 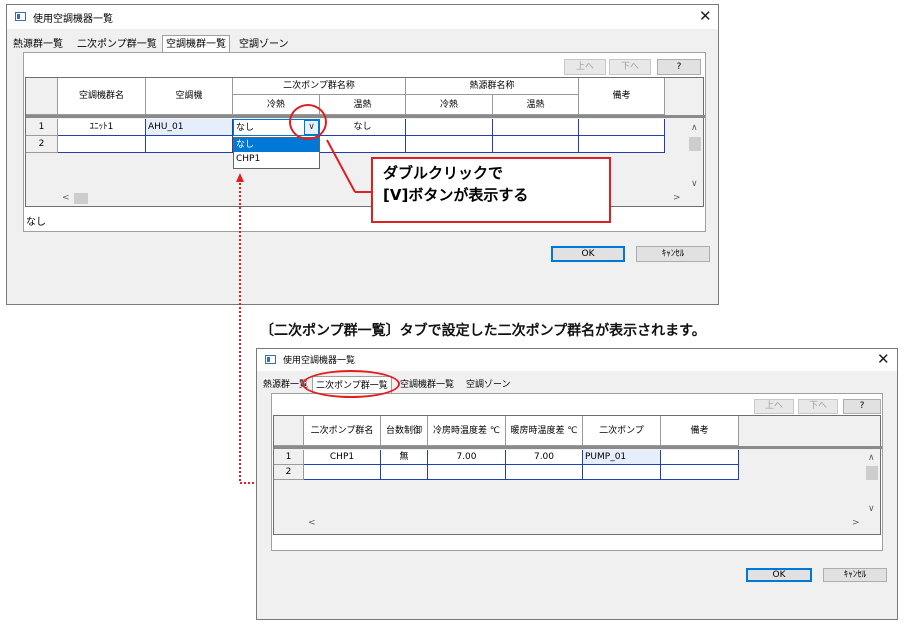 I want to click on annotation-connectors, so click(x=303, y=311).